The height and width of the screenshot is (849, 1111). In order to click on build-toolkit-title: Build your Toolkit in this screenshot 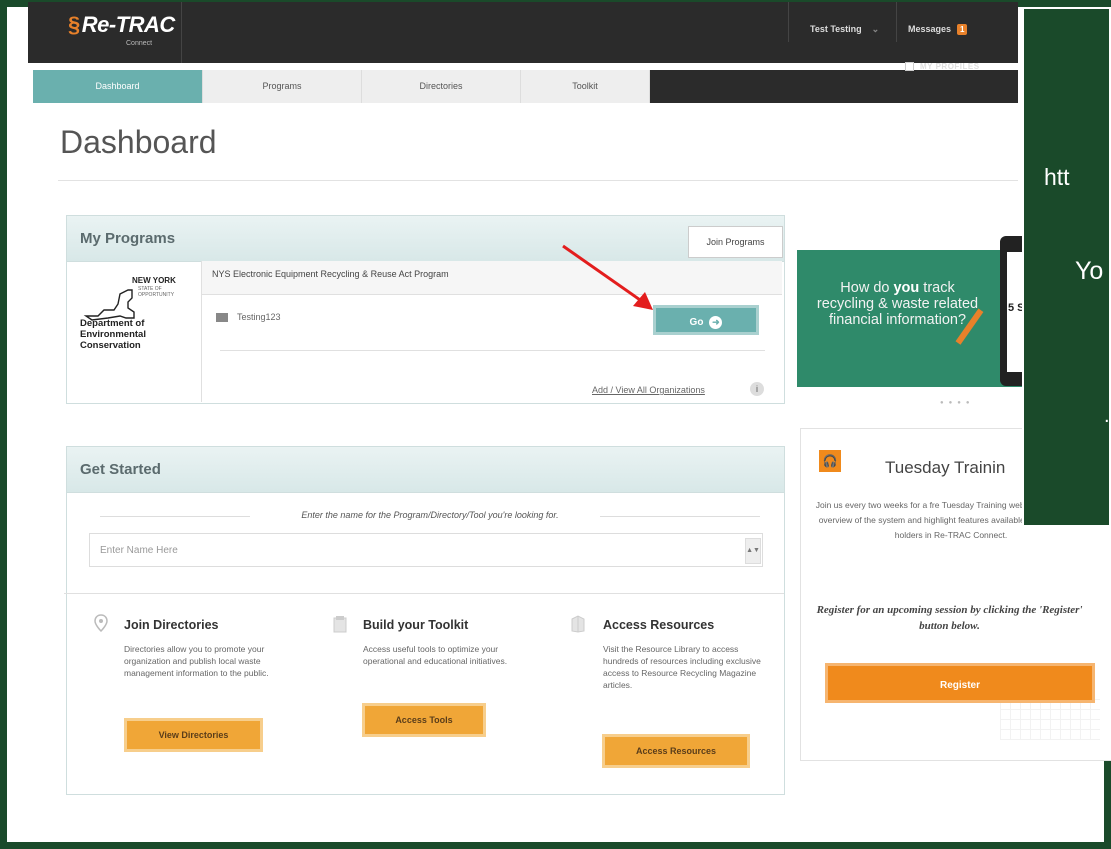, I will do `click(416, 625)`.